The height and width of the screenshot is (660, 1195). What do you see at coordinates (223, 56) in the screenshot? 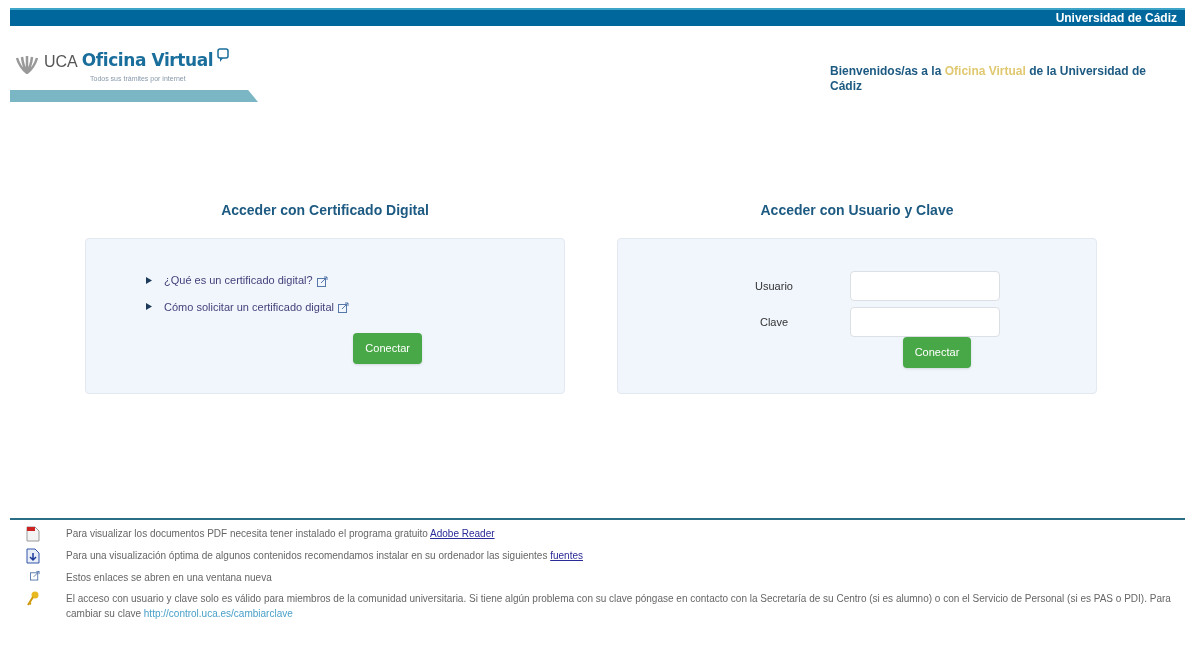
I see `speech-bubble-icon` at bounding box center [223, 56].